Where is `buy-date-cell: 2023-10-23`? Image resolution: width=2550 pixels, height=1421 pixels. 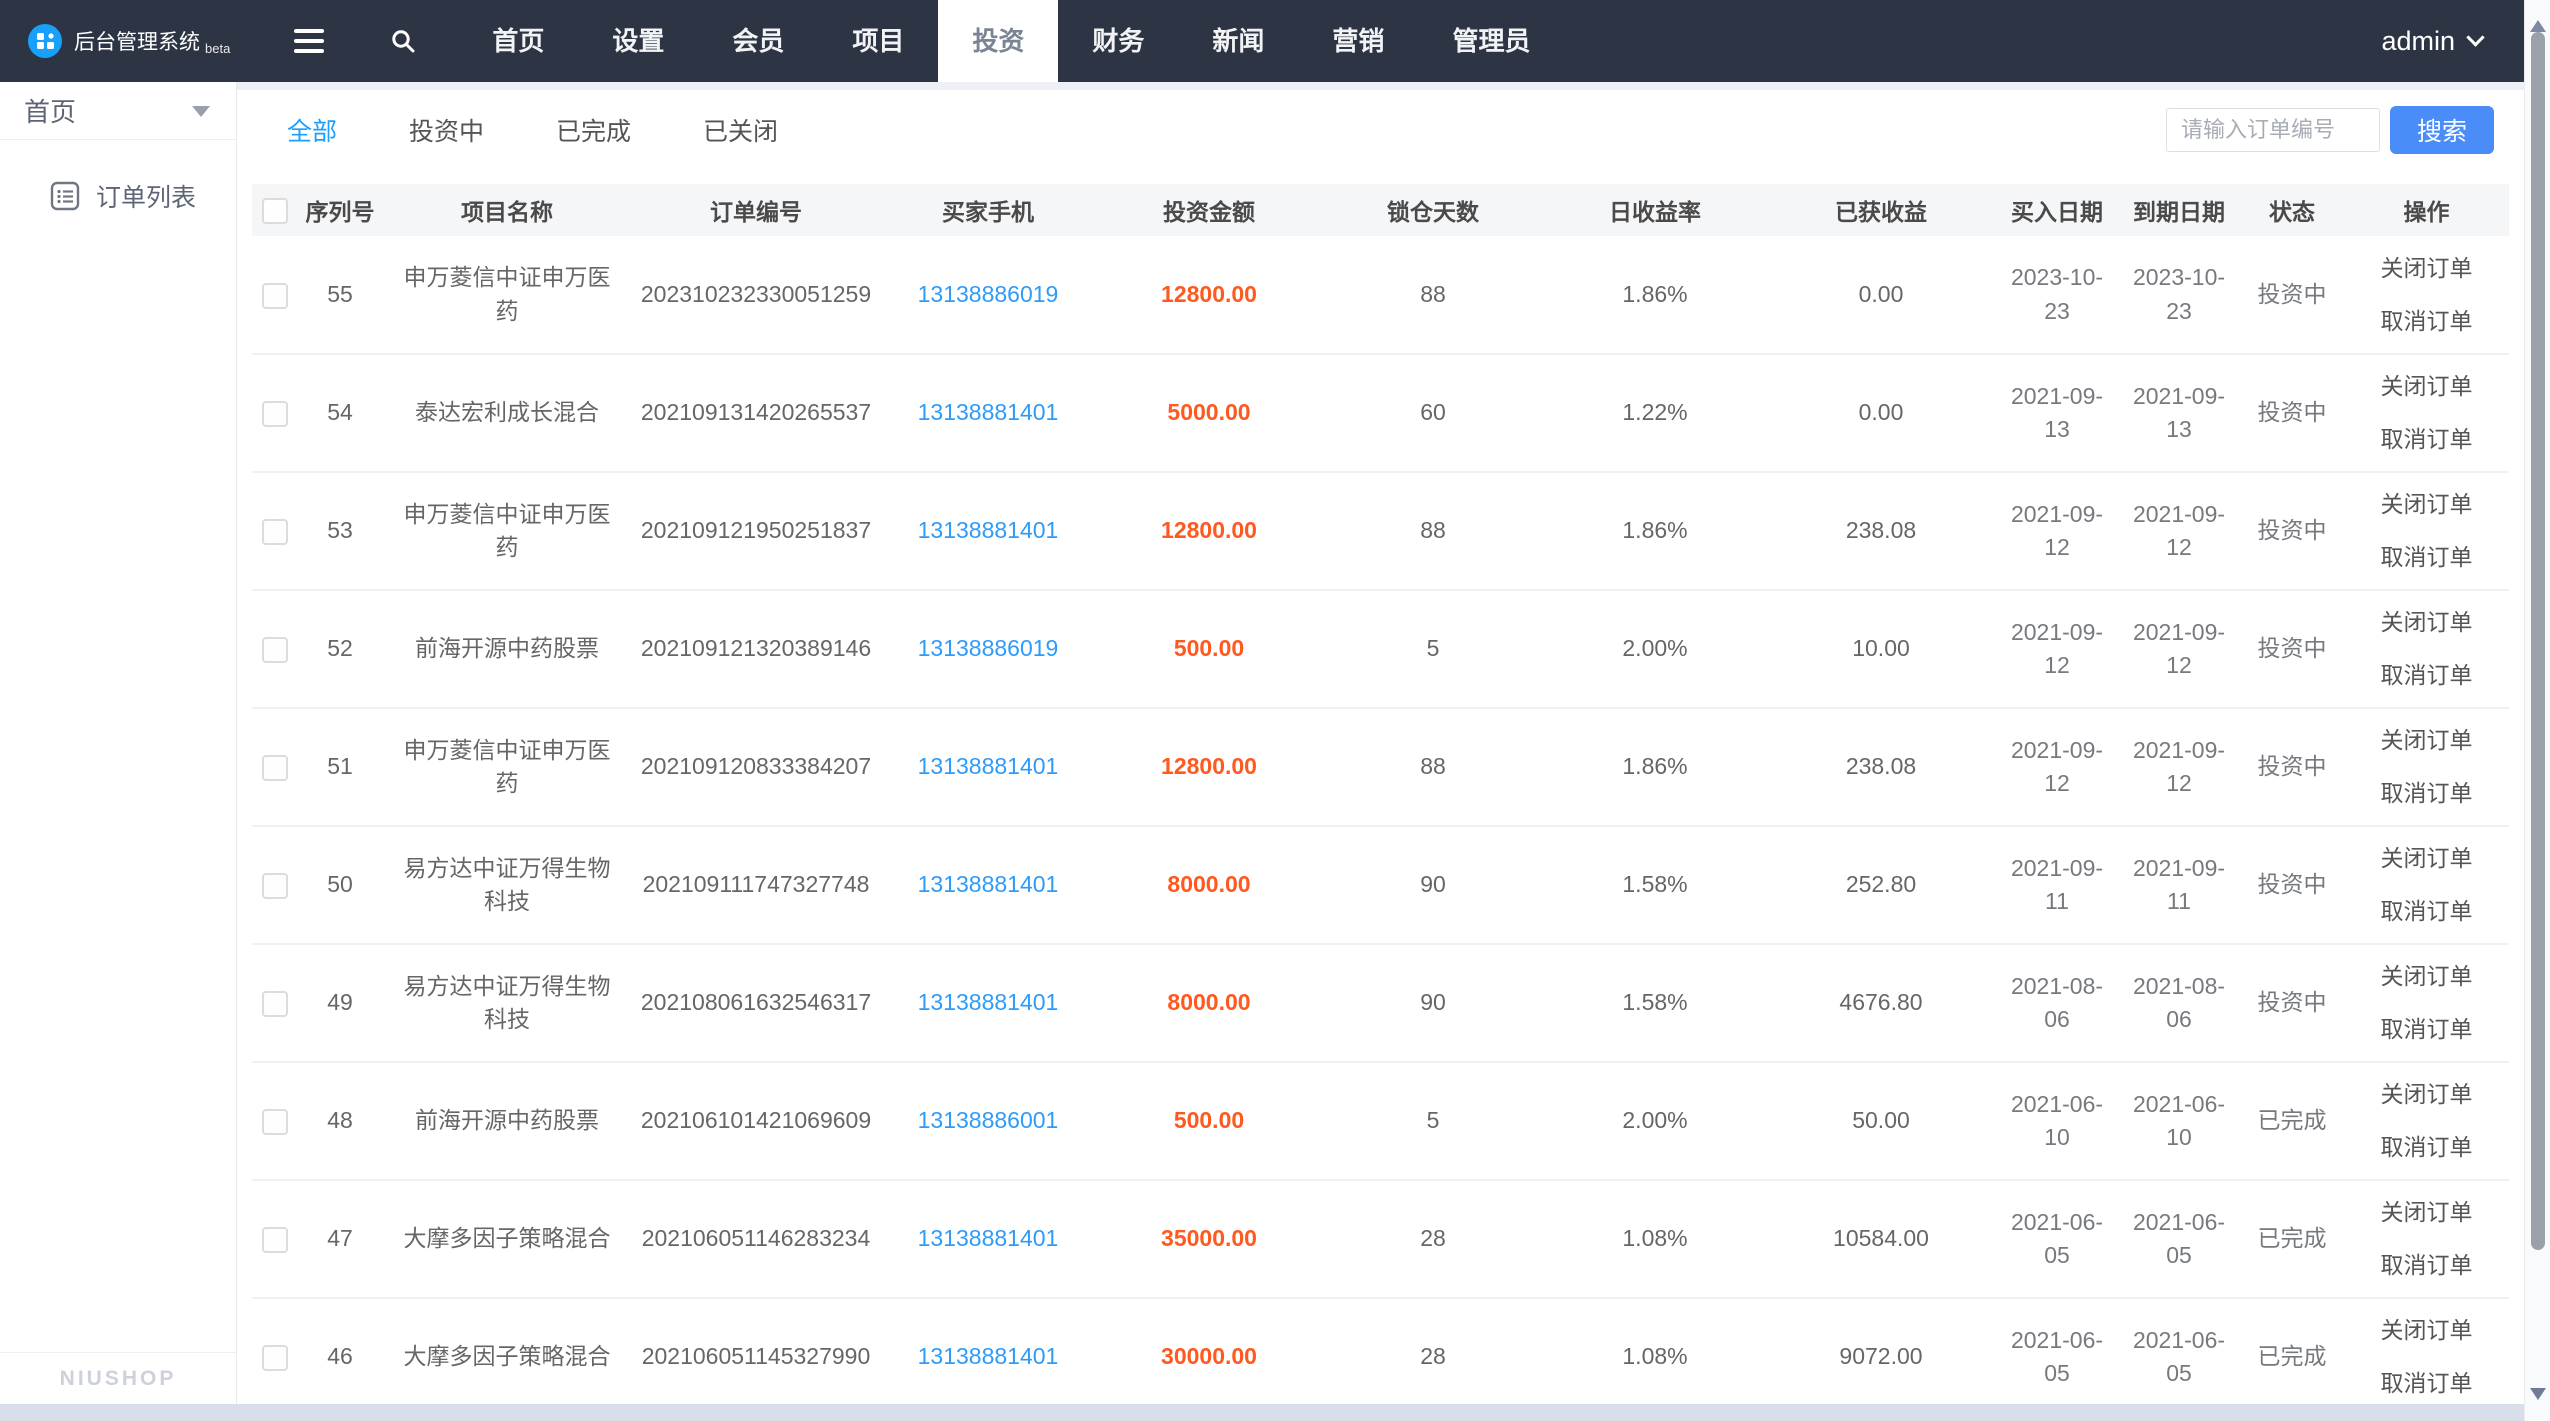 buy-date-cell: 2023-10-23 is located at coordinates (2057, 295).